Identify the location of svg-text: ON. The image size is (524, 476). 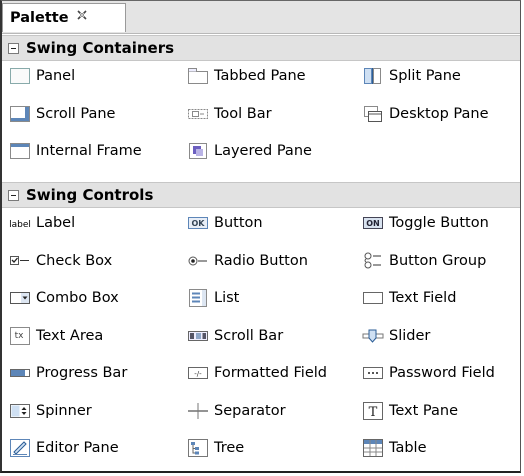
(373, 223).